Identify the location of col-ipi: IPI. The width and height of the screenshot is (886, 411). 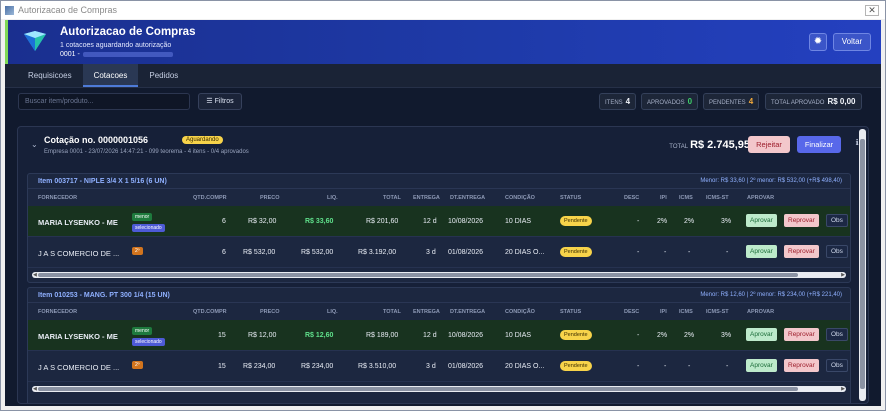
(663, 198).